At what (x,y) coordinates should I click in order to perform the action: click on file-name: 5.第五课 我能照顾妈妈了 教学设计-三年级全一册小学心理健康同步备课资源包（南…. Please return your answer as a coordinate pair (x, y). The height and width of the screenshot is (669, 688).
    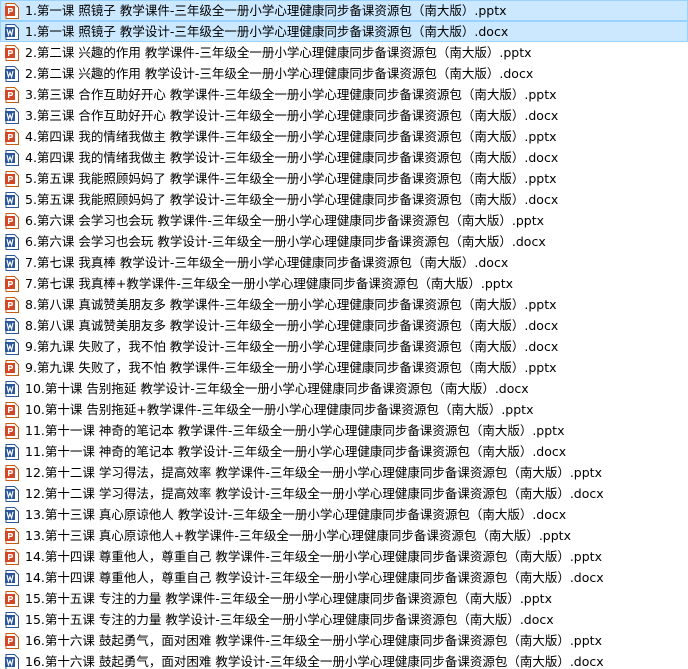
    Looking at the image, I should click on (292, 199).